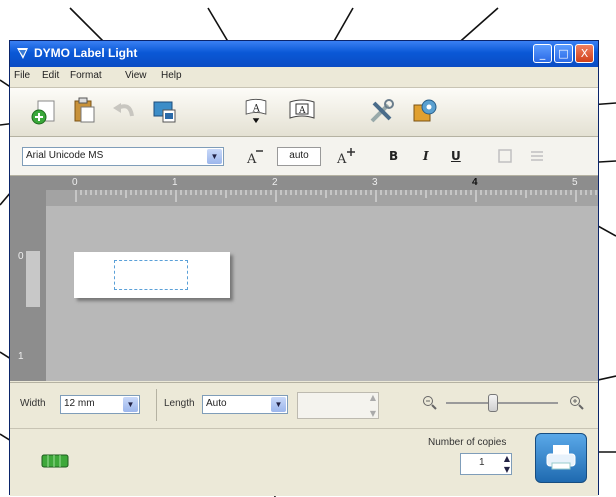 This screenshot has height=497, width=616. What do you see at coordinates (304, 54) in the screenshot?
I see `title-bar: DYMO Label Light _ □ X` at bounding box center [304, 54].